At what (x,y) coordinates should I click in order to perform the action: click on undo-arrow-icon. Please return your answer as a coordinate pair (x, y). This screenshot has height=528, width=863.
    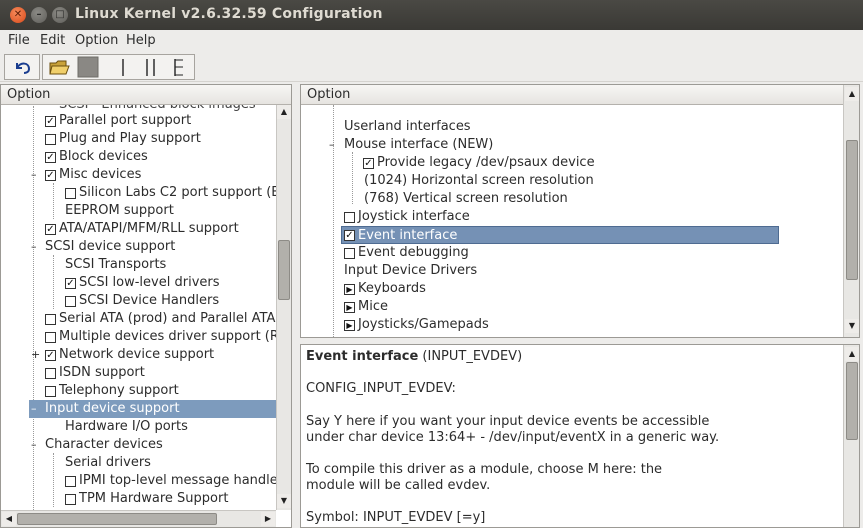
    Looking at the image, I should click on (23, 67).